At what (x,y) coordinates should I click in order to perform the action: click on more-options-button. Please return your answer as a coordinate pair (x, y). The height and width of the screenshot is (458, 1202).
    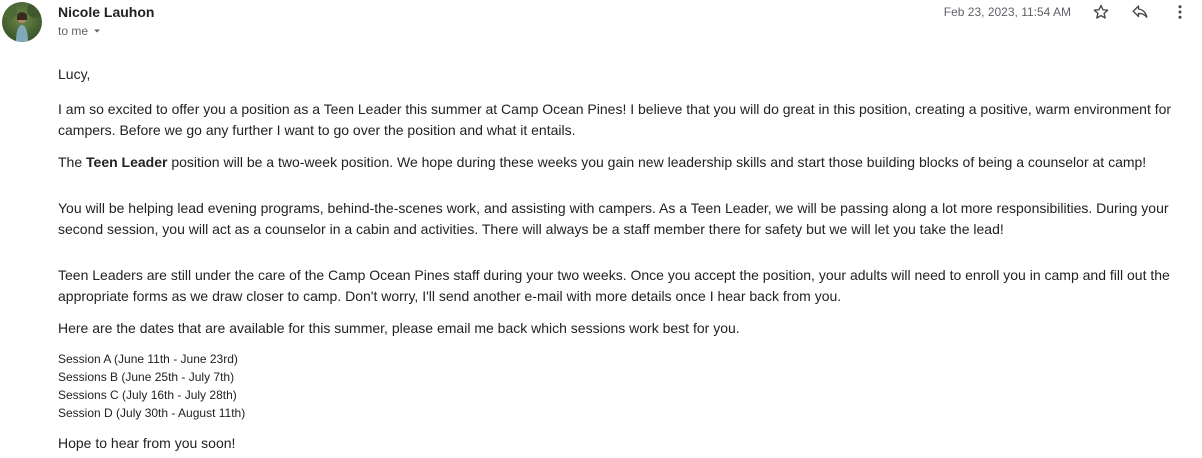
    Looking at the image, I should click on (1180, 12).